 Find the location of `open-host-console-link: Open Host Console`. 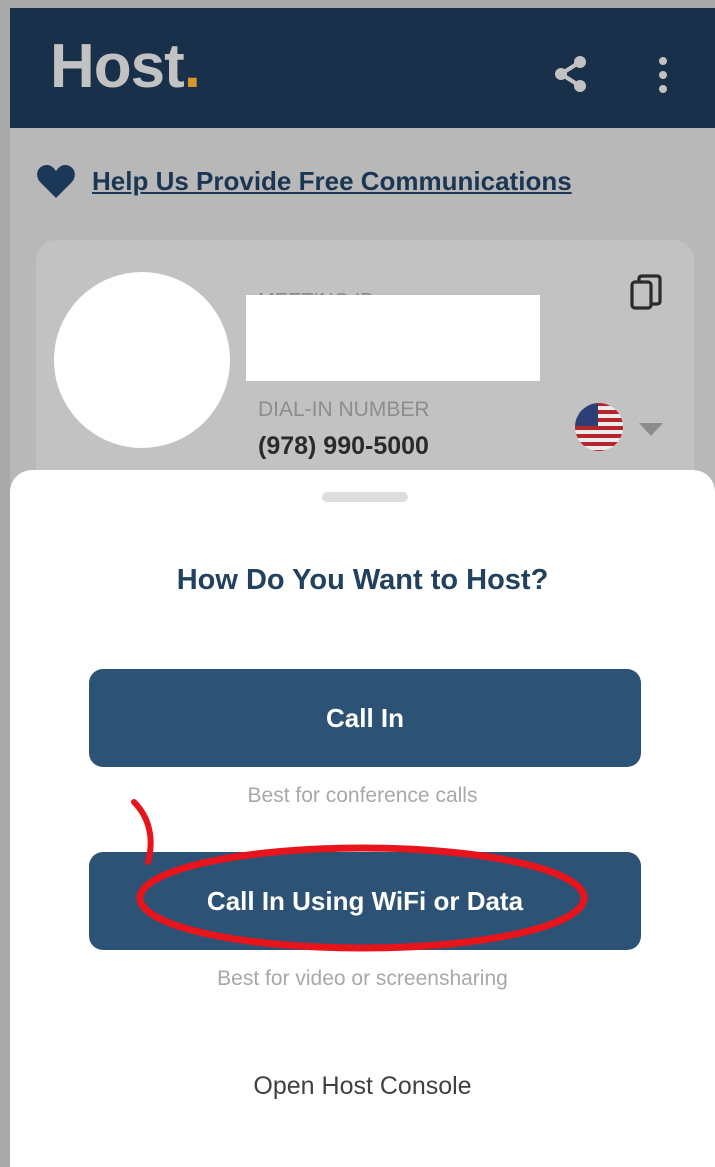

open-host-console-link: Open Host Console is located at coordinates (362, 1086).